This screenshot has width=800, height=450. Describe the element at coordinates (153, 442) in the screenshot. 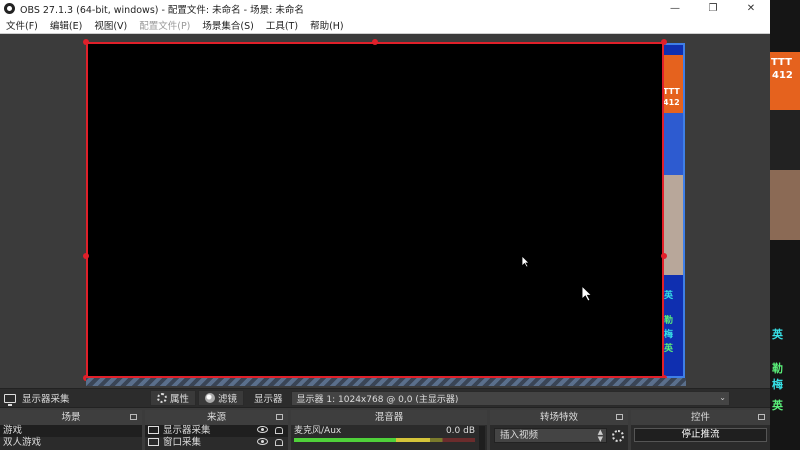

I see `window-capture-icon` at that location.